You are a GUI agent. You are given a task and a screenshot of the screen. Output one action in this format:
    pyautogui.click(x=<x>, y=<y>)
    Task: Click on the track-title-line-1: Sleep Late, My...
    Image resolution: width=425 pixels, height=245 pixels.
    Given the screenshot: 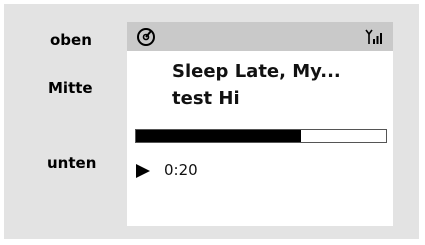 What is the action you would take?
    pyautogui.click(x=256, y=71)
    